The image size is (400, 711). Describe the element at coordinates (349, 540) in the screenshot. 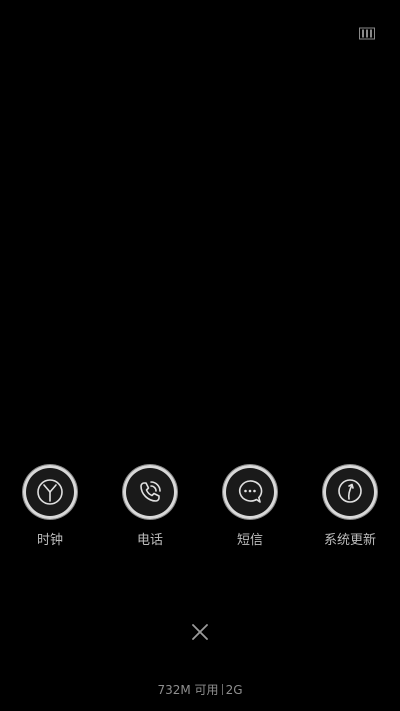

I see `app-system-update-label: 系统更新` at that location.